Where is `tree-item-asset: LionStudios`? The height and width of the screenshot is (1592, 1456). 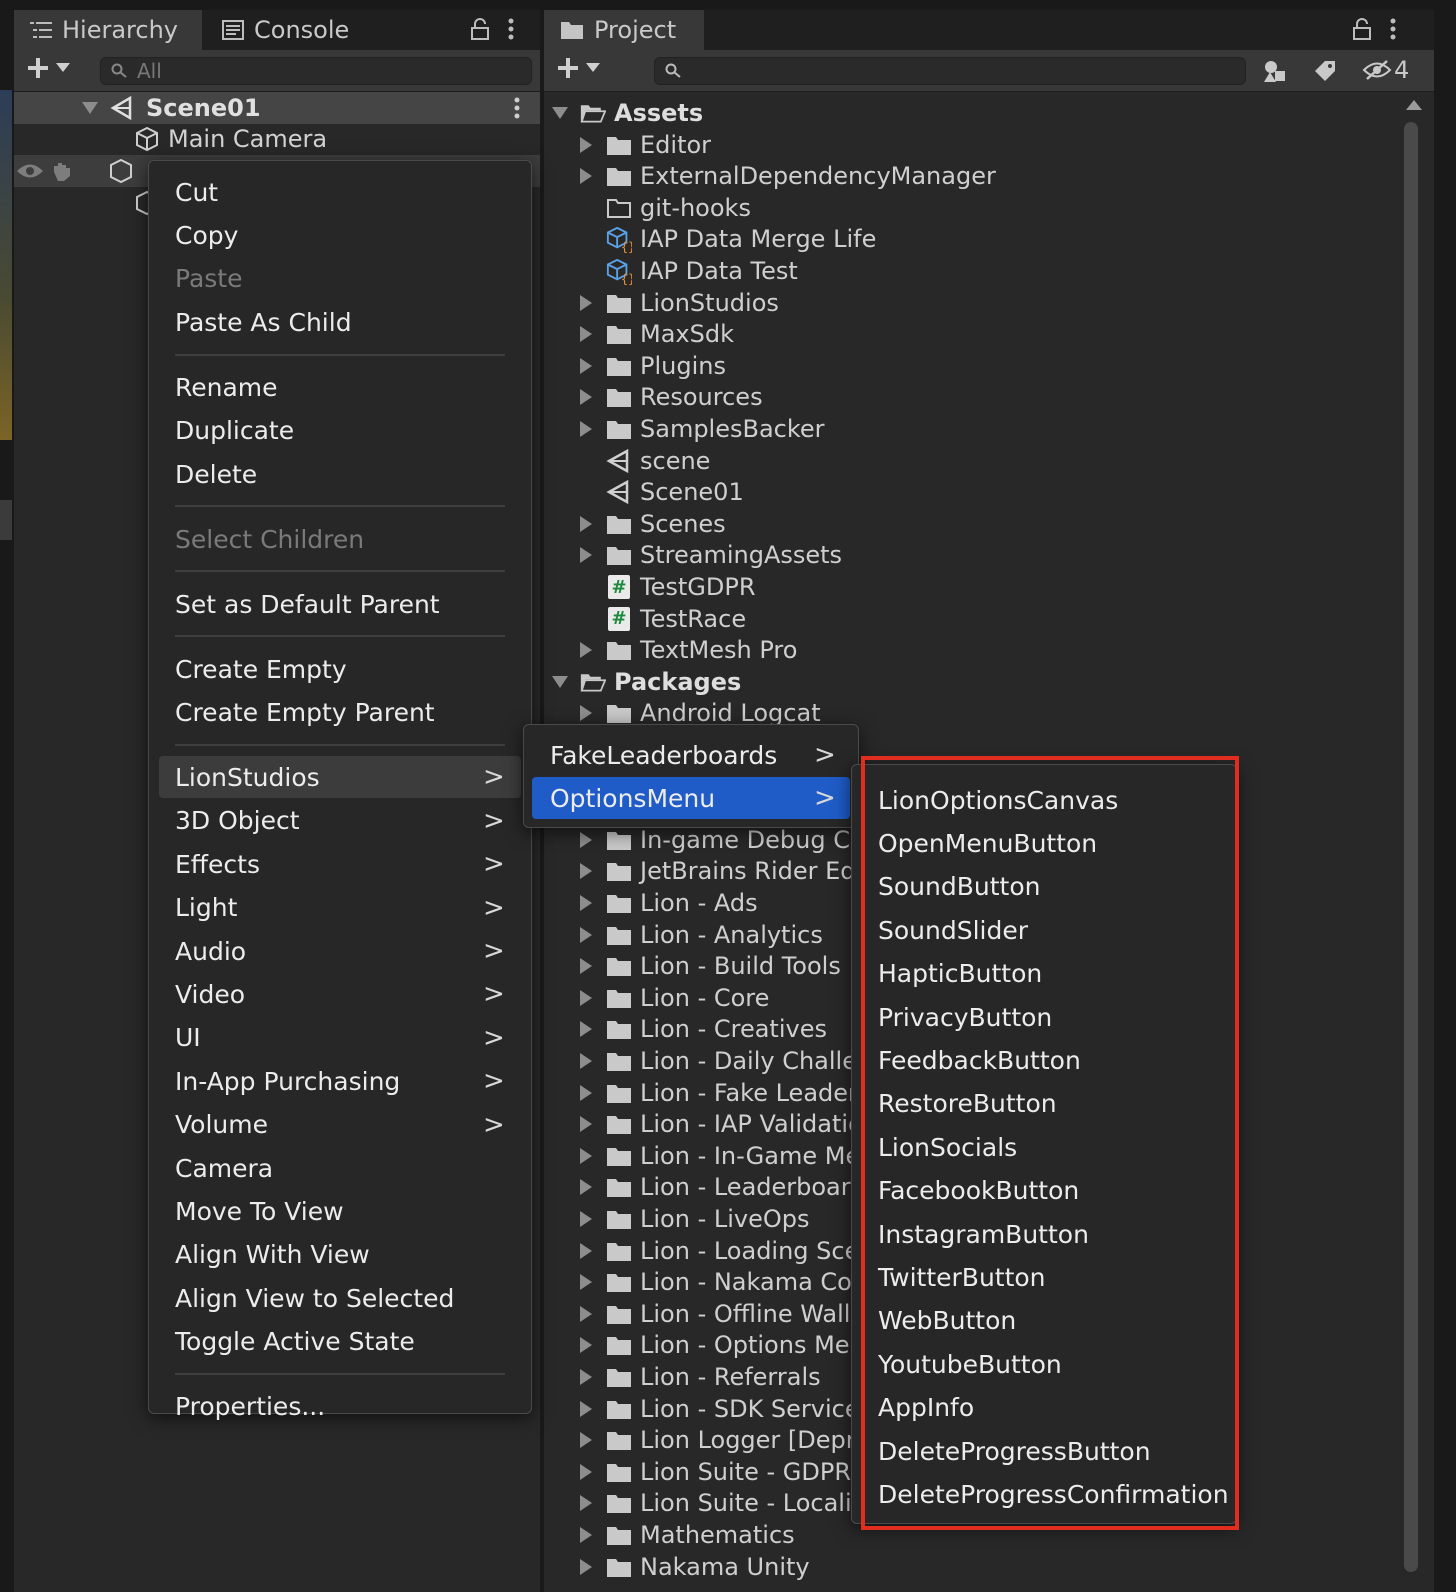 tree-item-asset: LionStudios is located at coordinates (679, 303).